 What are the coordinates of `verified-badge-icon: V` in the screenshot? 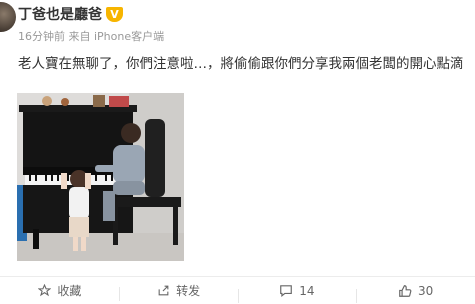 It's located at (114, 14).